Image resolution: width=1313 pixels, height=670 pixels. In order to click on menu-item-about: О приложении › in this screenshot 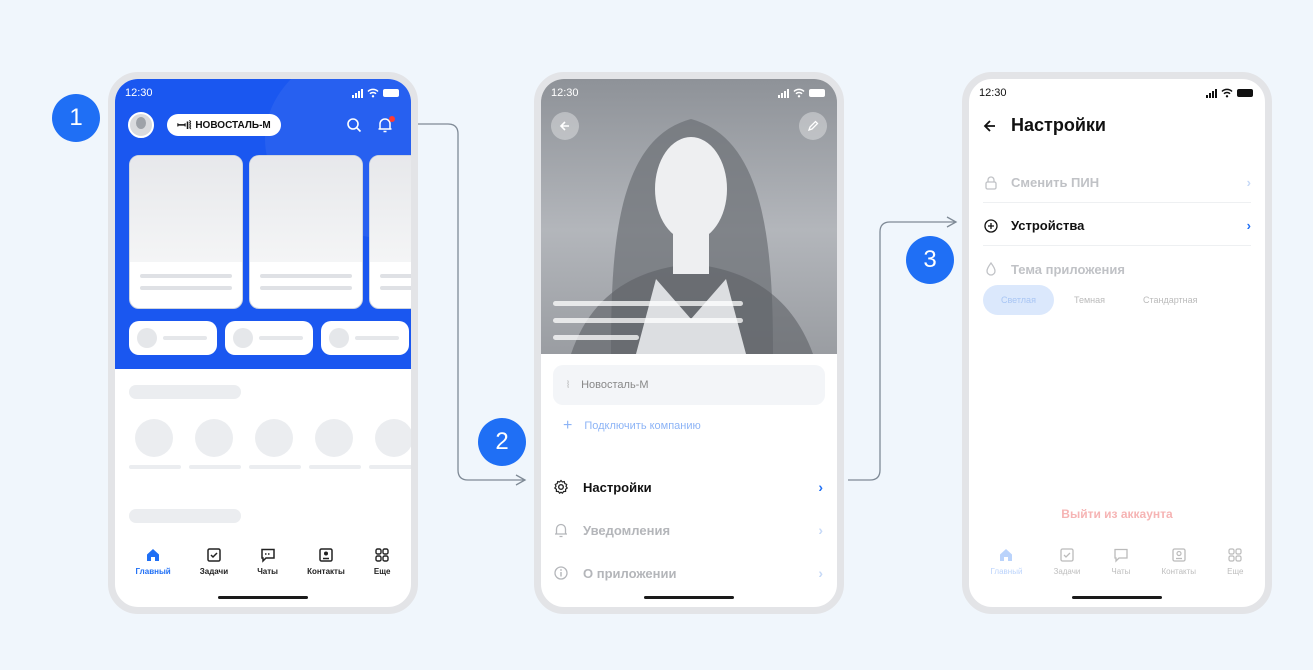, I will do `click(688, 573)`.